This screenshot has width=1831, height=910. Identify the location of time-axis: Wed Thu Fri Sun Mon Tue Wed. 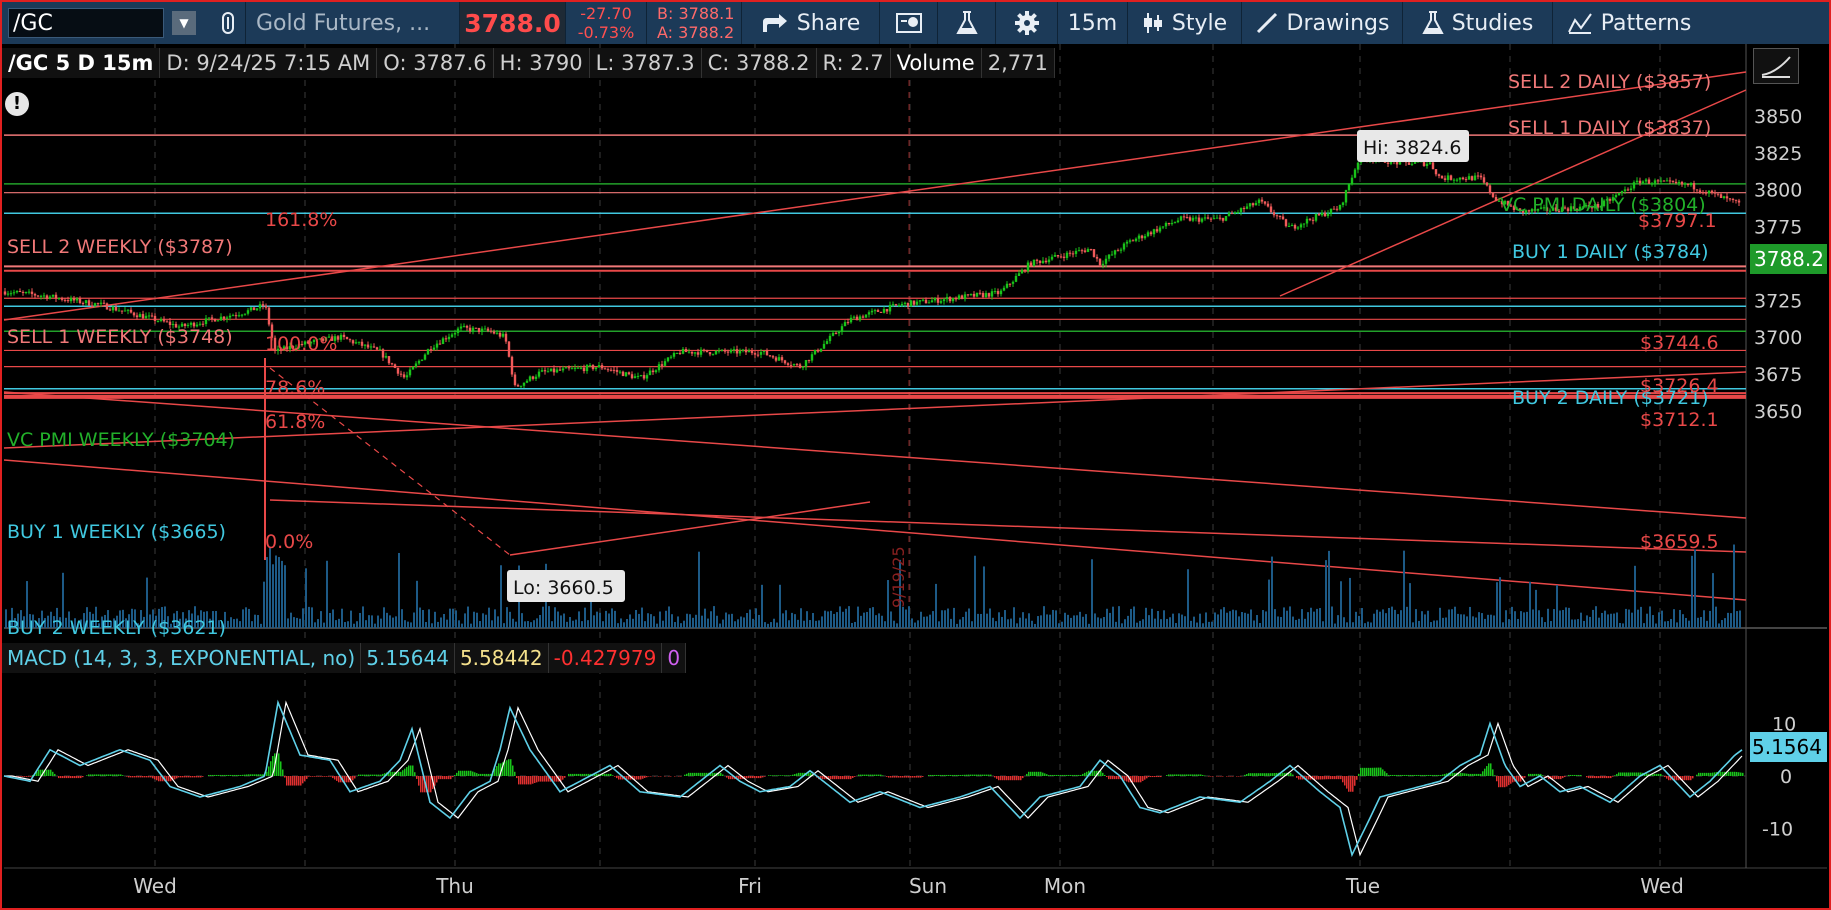
(908, 886).